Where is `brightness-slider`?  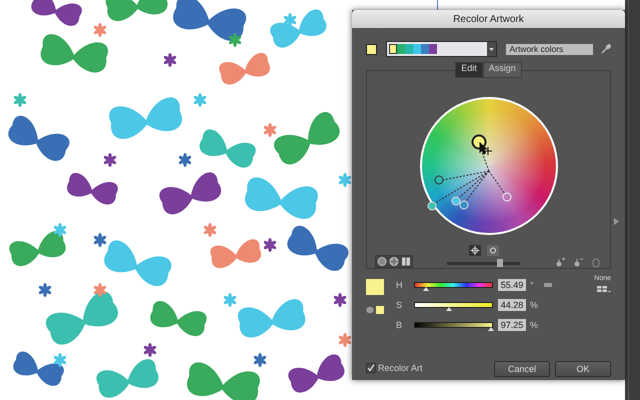 brightness-slider is located at coordinates (483, 263).